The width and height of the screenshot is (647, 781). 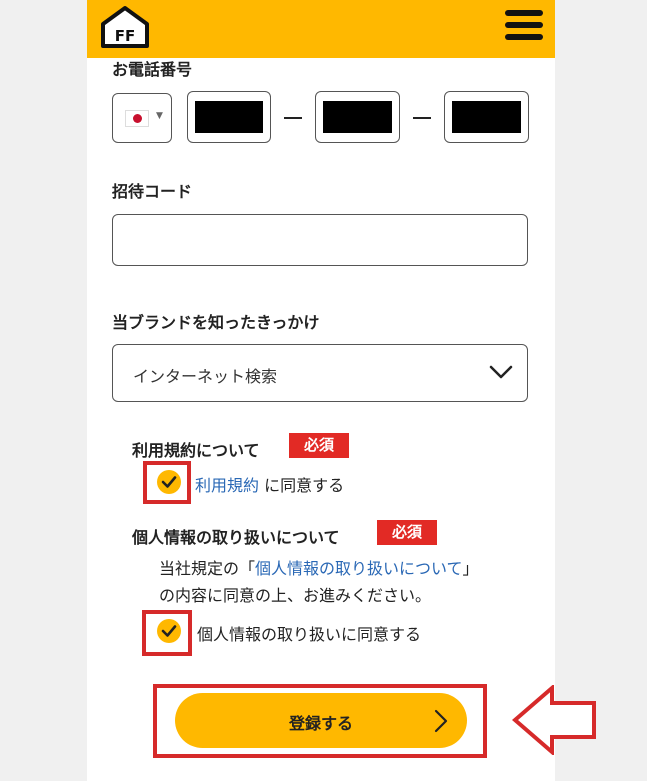 I want to click on privacy-title: 個人情報の取り扱いについて, so click(x=236, y=537).